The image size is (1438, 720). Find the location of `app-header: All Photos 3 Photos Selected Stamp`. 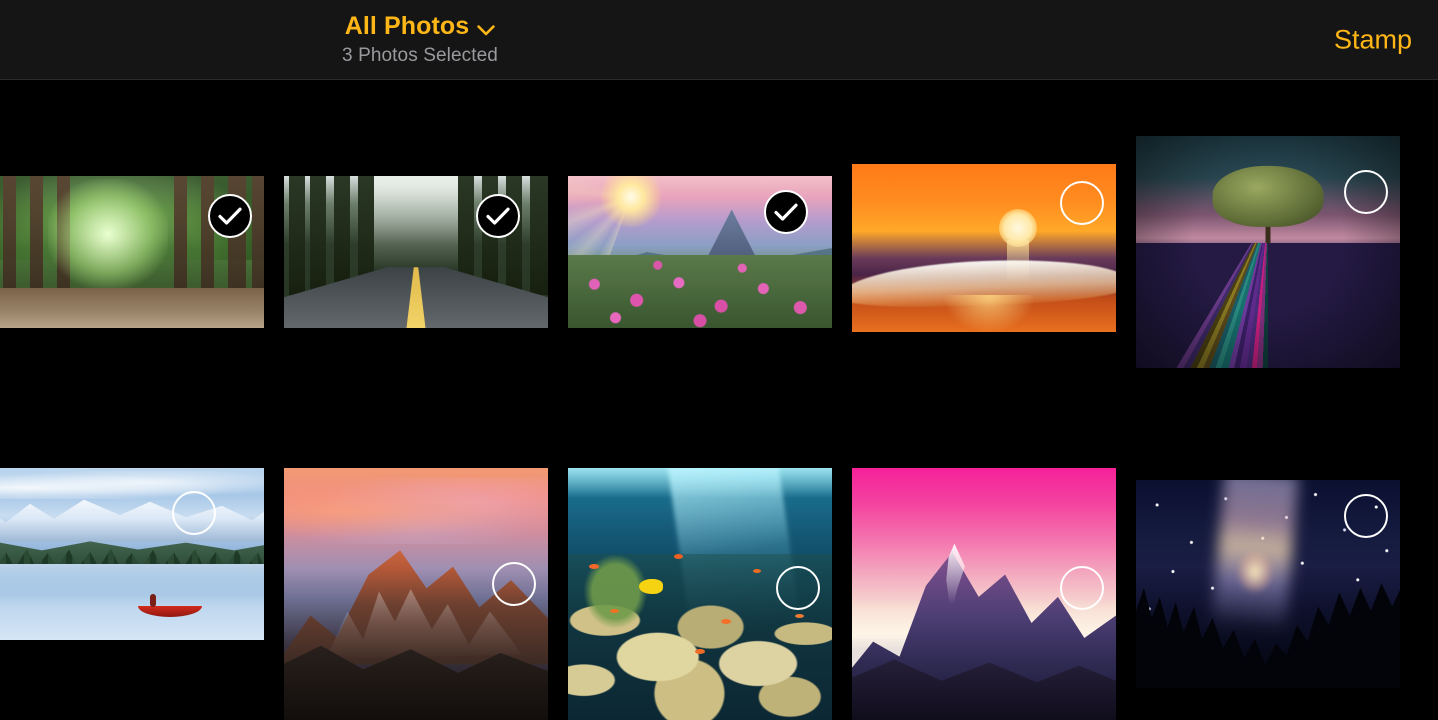

app-header: All Photos 3 Photos Selected Stamp is located at coordinates (719, 40).